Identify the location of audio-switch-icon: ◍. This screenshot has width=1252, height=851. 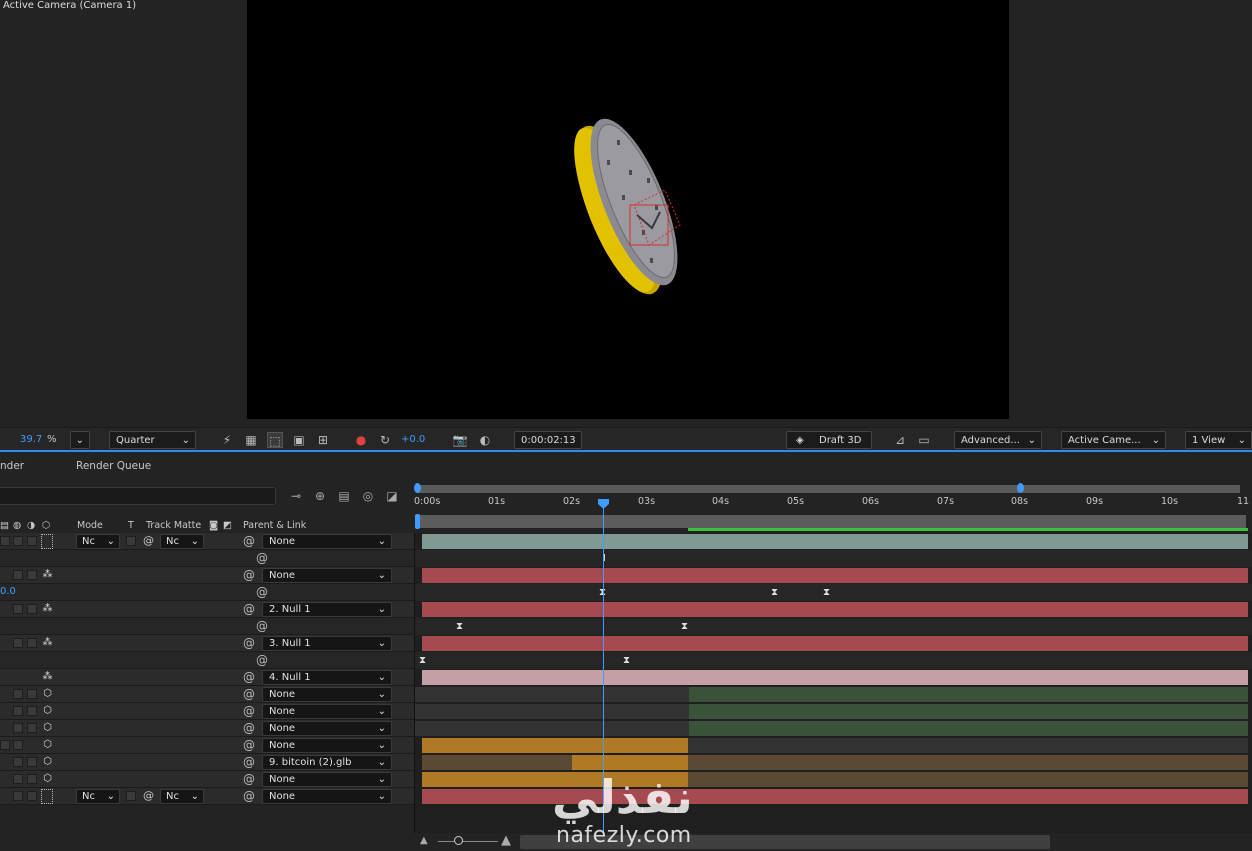
(17, 525).